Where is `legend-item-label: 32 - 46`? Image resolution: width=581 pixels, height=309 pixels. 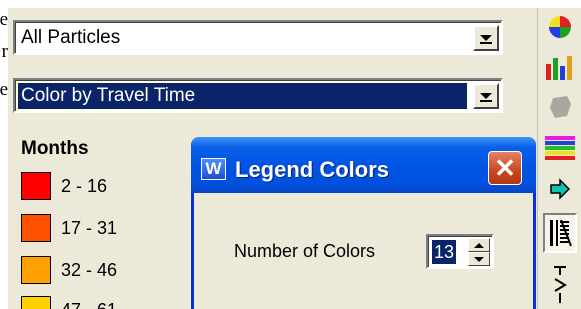 legend-item-label: 32 - 46 is located at coordinates (89, 269).